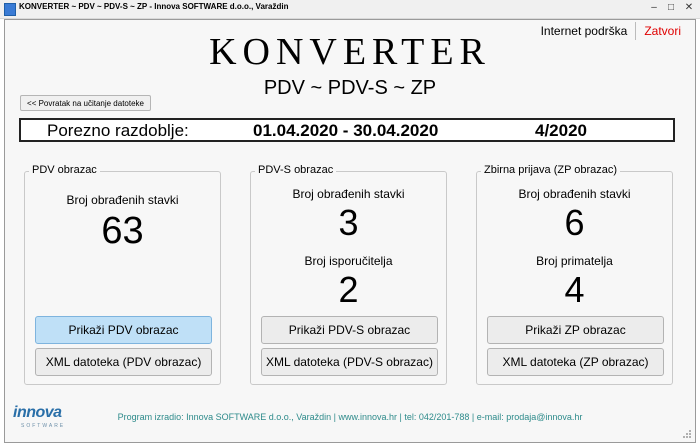 The width and height of the screenshot is (700, 447). What do you see at coordinates (296, 170) in the screenshot?
I see `group-pdvs-legend: PDV-S obrazac` at bounding box center [296, 170].